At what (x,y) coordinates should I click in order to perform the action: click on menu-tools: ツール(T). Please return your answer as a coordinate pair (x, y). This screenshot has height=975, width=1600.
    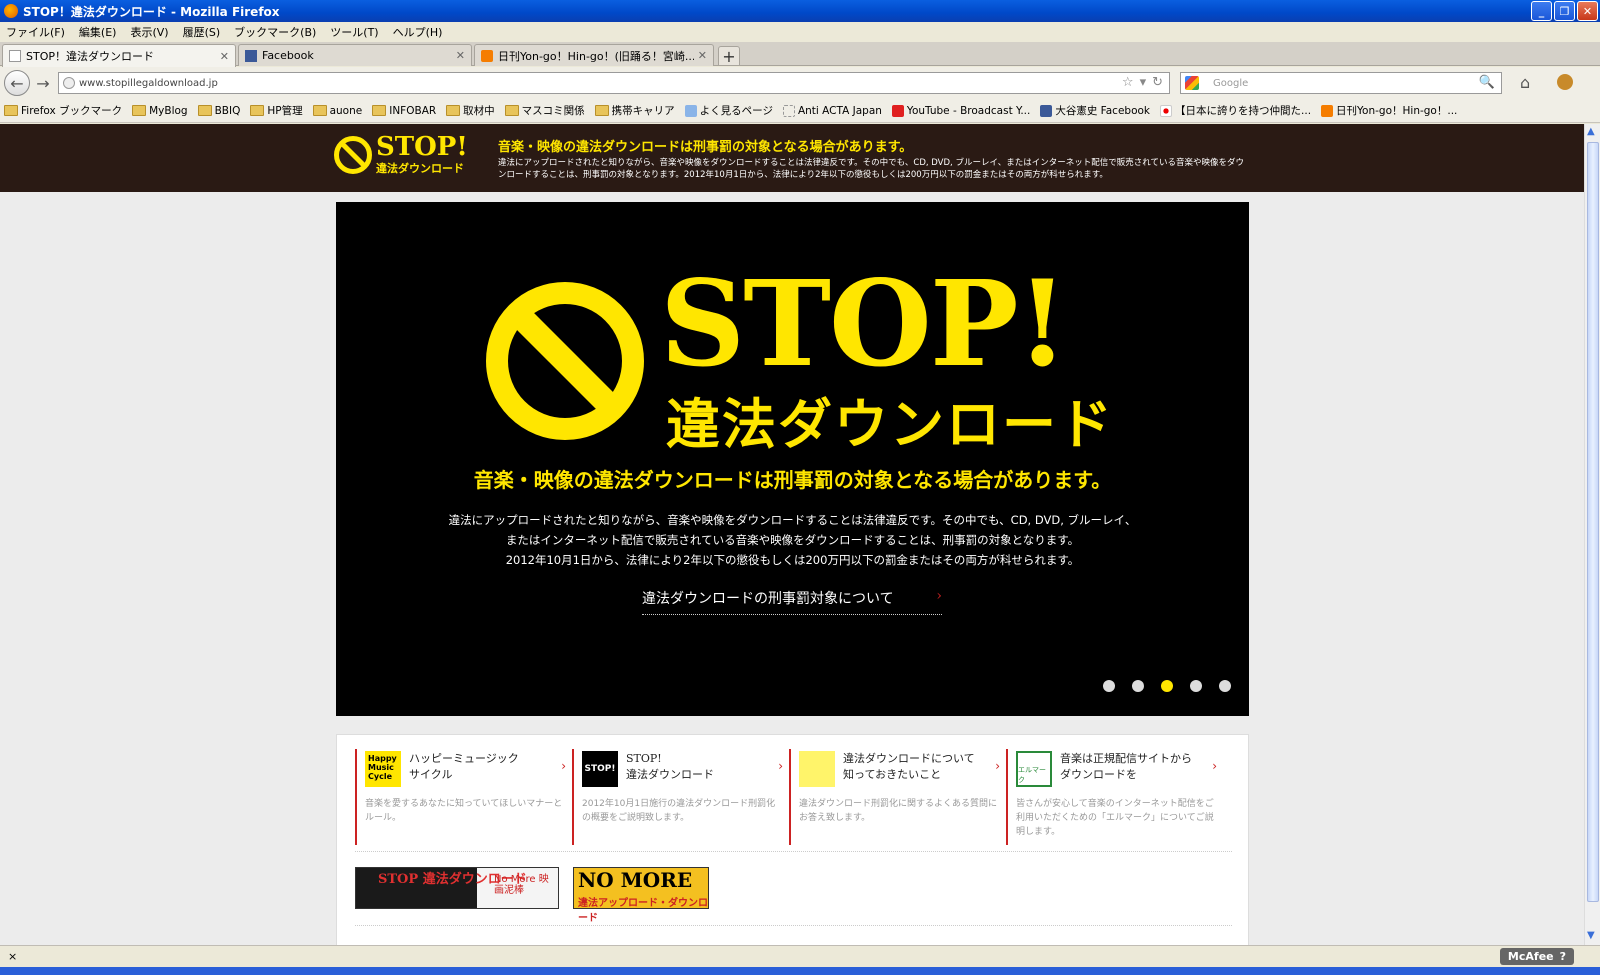
    Looking at the image, I should click on (354, 32).